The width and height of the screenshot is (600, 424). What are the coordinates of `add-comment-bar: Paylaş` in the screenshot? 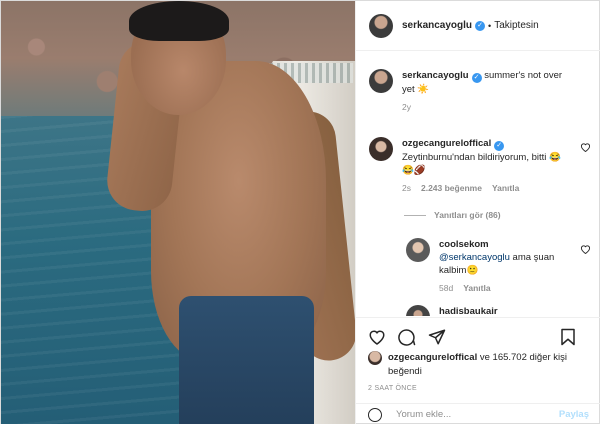 It's located at (478, 413).